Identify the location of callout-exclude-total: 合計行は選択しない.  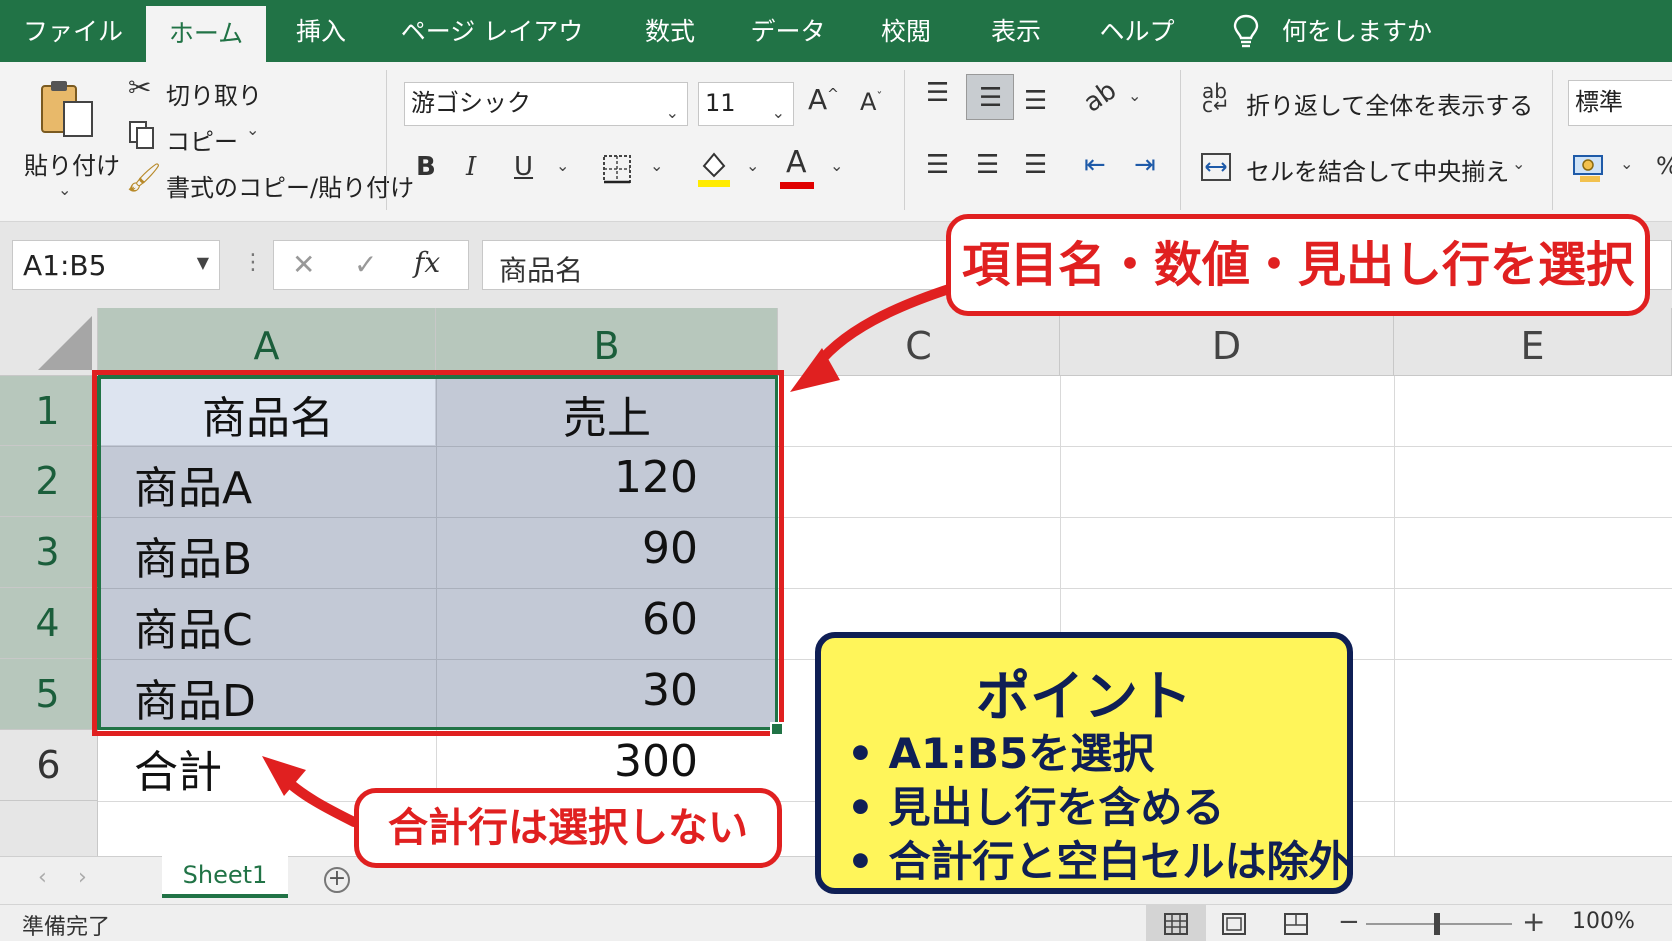
(568, 828).